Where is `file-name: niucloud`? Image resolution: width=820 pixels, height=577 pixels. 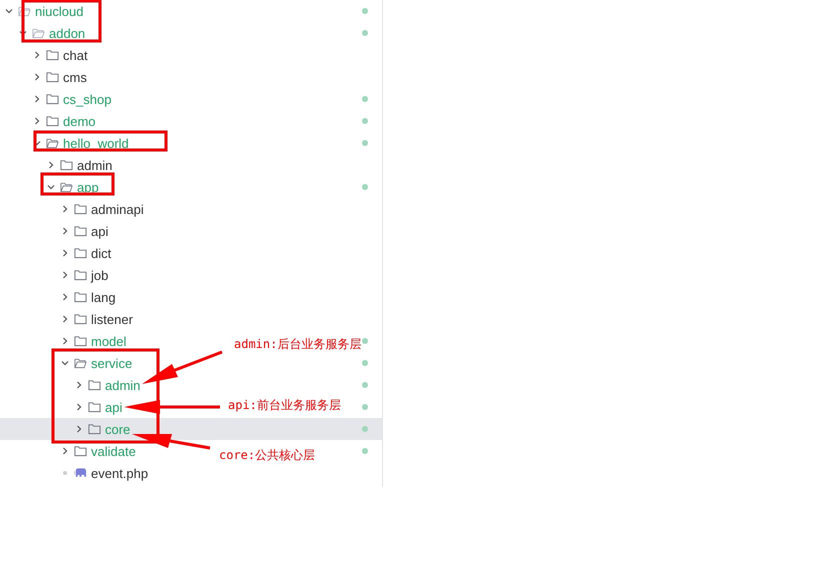
file-name: niucloud is located at coordinates (59, 11).